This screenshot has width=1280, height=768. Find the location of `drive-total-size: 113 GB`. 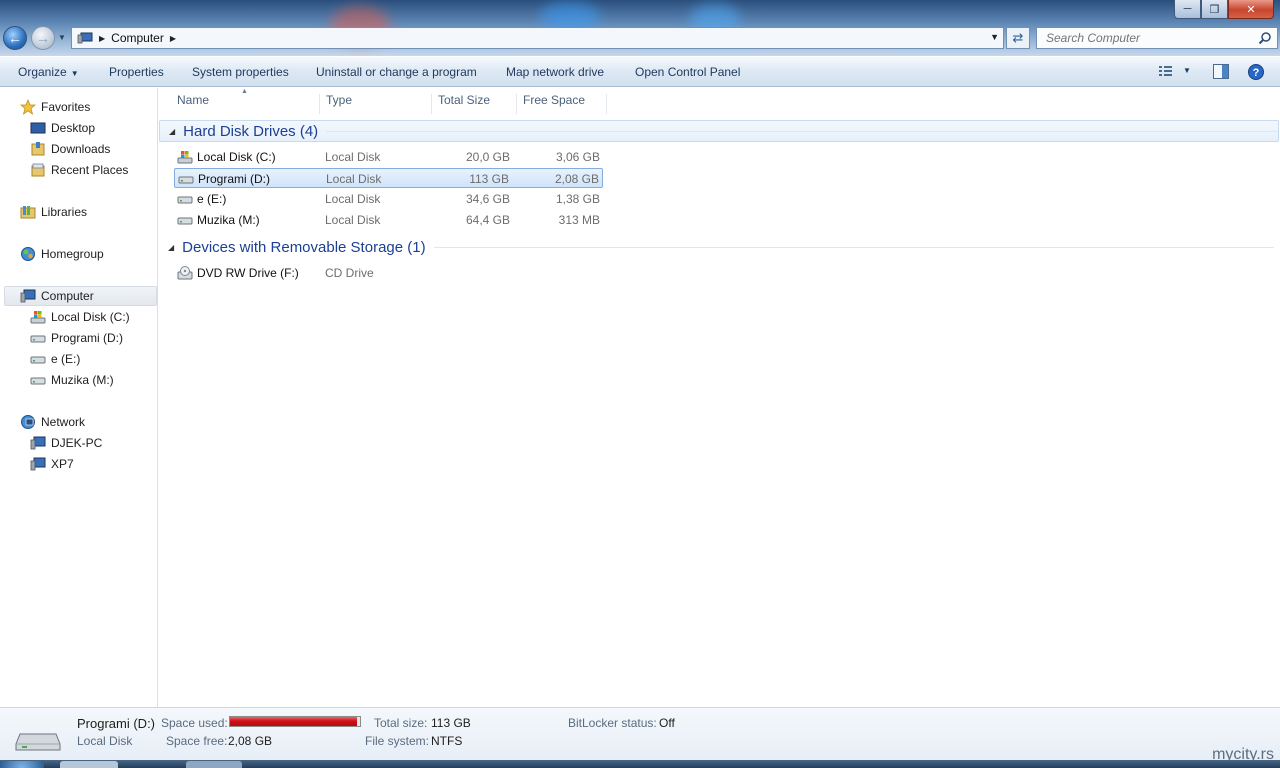

drive-total-size: 113 GB is located at coordinates (489, 179).